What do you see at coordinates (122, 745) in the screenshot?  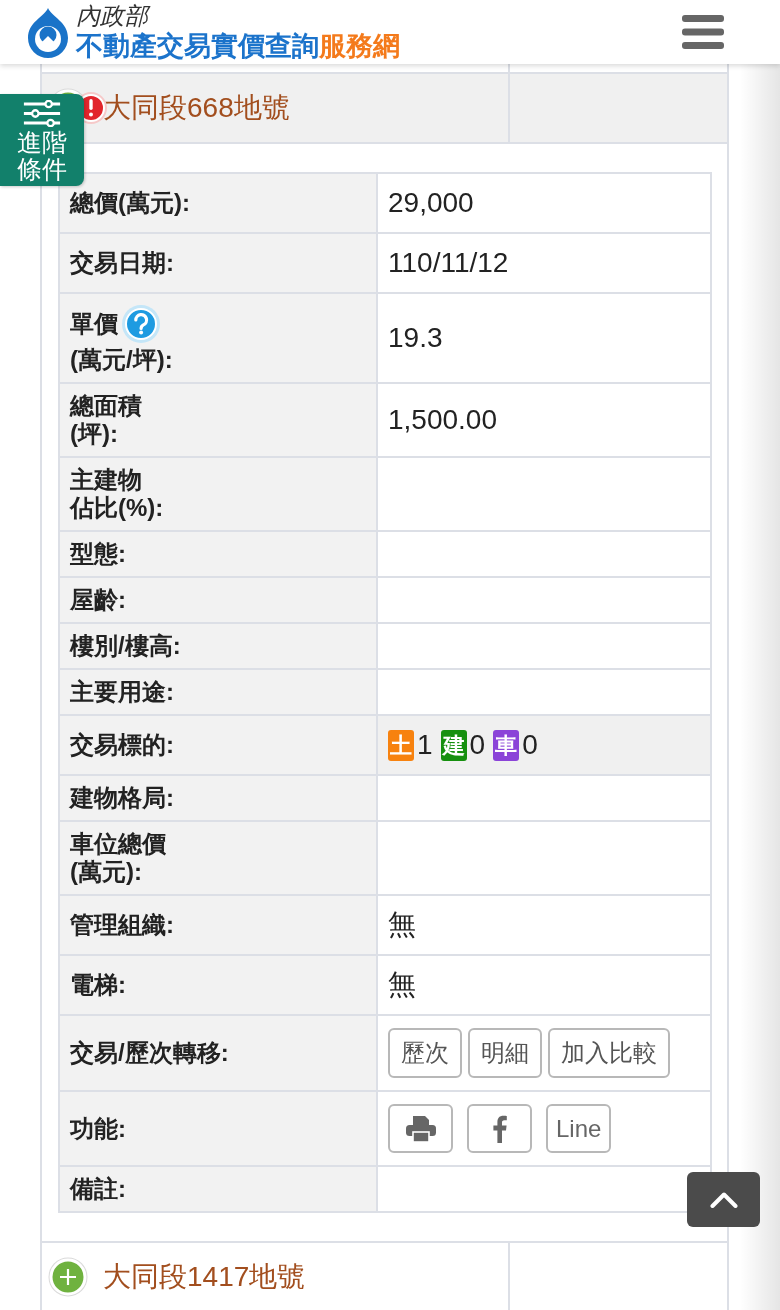 I see `field-label: 交易標的:` at bounding box center [122, 745].